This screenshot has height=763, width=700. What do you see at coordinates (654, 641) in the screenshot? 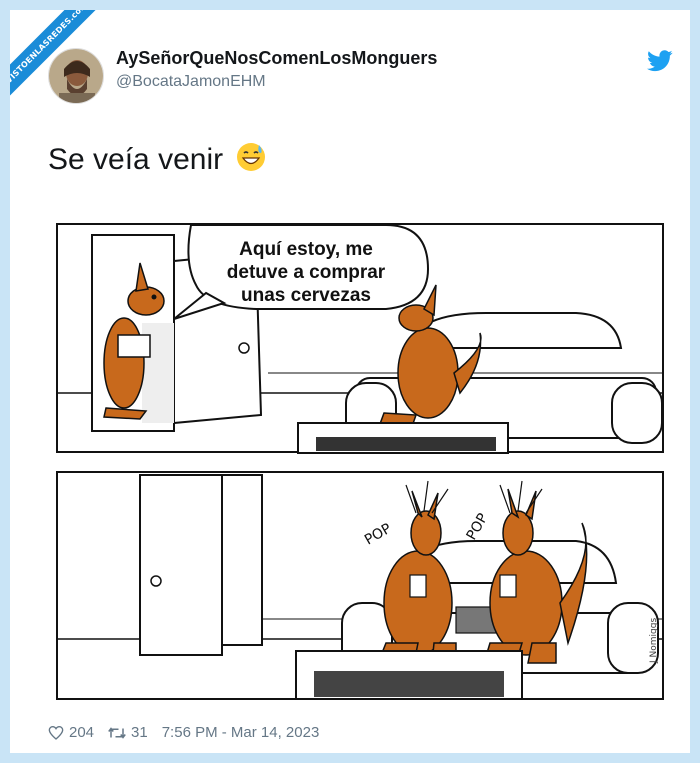
I see `comic-signature: J Nomiggs` at bounding box center [654, 641].